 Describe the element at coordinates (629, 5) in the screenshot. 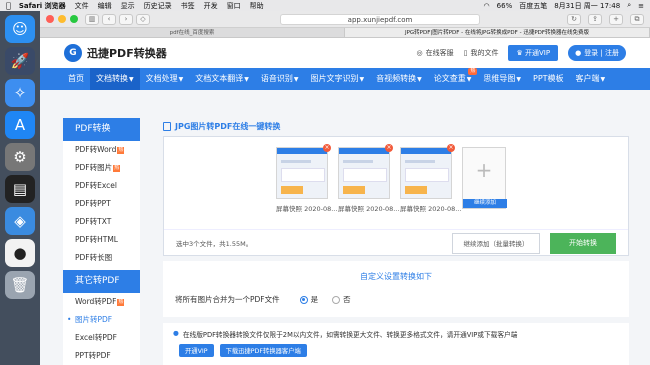

I see `search-icon: ⌕` at that location.